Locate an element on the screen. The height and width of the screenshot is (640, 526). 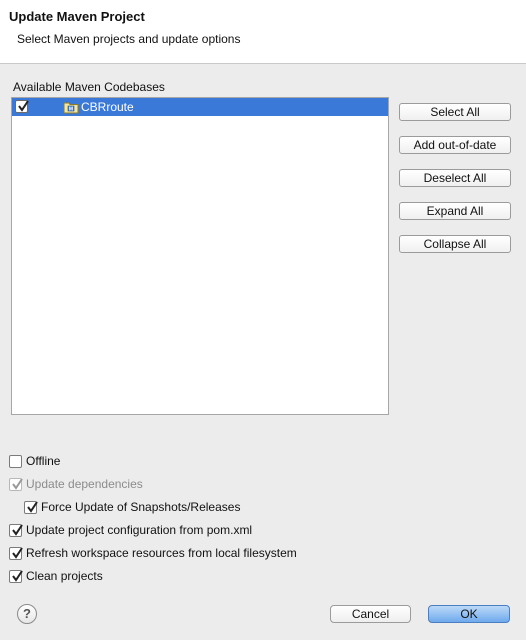
ok-button: OK is located at coordinates (469, 614).